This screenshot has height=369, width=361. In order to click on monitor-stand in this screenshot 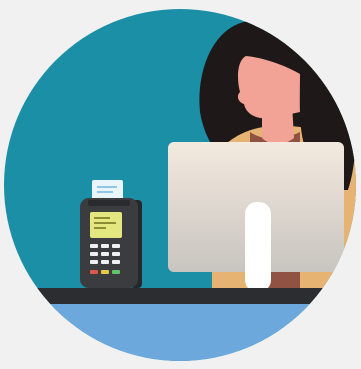, I will do `click(258, 247)`.